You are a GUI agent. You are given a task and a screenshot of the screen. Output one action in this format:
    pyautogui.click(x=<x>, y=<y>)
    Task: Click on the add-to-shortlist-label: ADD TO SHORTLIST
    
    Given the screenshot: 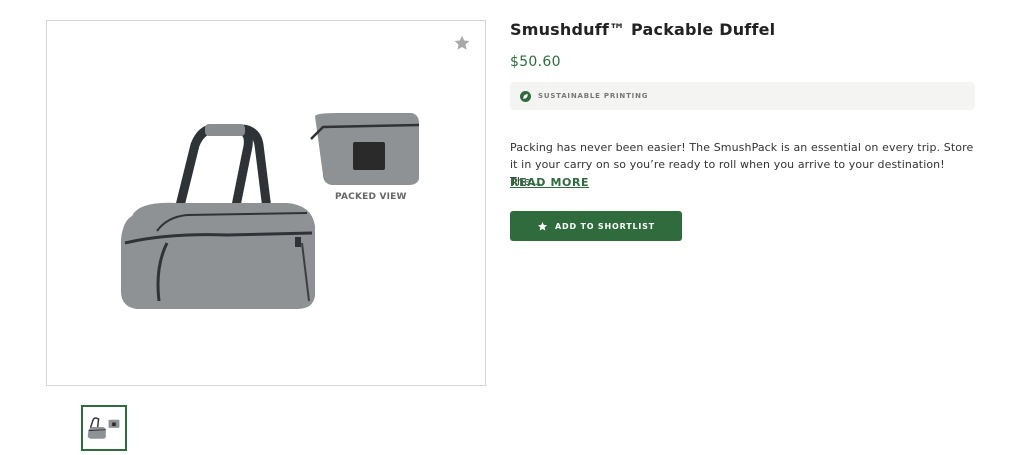 What is the action you would take?
    pyautogui.click(x=605, y=226)
    